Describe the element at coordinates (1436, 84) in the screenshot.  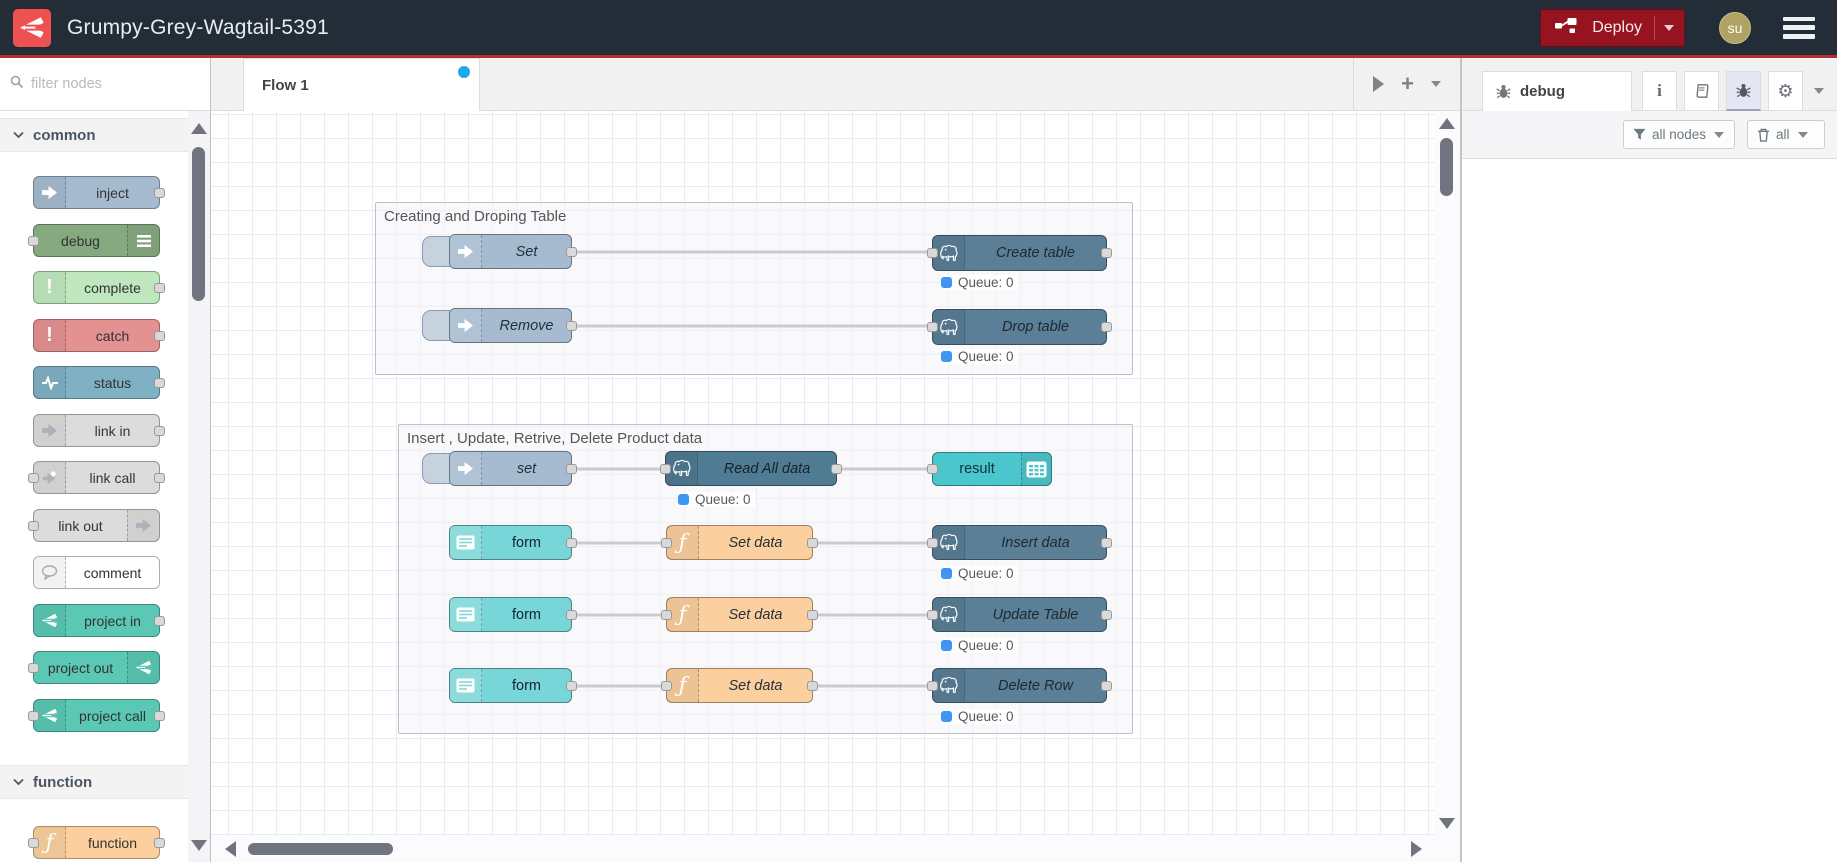
I see `flow-list-chevron-icon` at that location.